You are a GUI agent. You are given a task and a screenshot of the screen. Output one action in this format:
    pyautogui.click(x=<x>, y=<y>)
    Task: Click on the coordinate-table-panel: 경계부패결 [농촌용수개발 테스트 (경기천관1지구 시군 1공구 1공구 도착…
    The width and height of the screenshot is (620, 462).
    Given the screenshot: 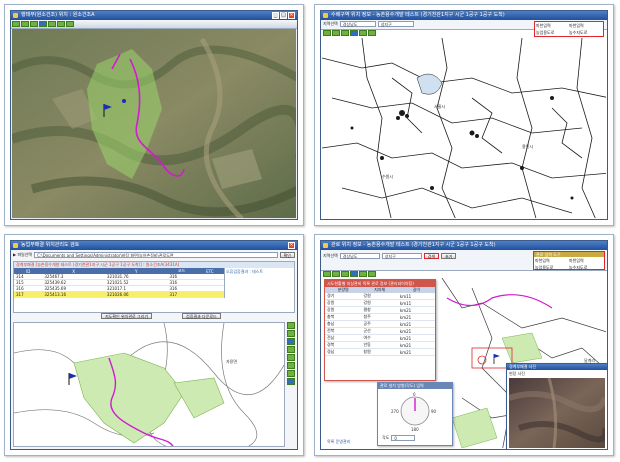 What is the action you would take?
    pyautogui.click(x=154, y=287)
    